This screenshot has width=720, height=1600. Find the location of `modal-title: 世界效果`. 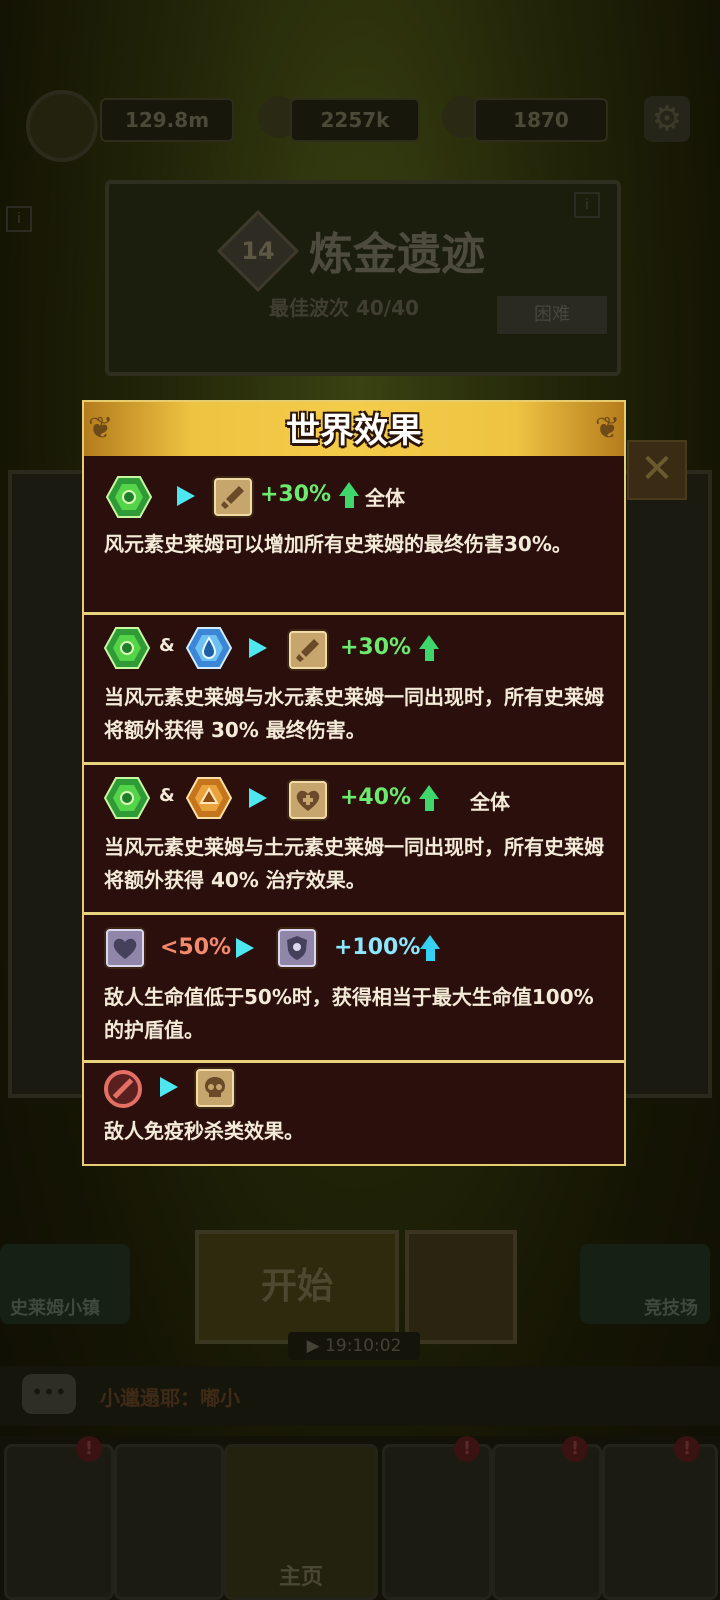

modal-title: 世界效果 is located at coordinates (354, 431).